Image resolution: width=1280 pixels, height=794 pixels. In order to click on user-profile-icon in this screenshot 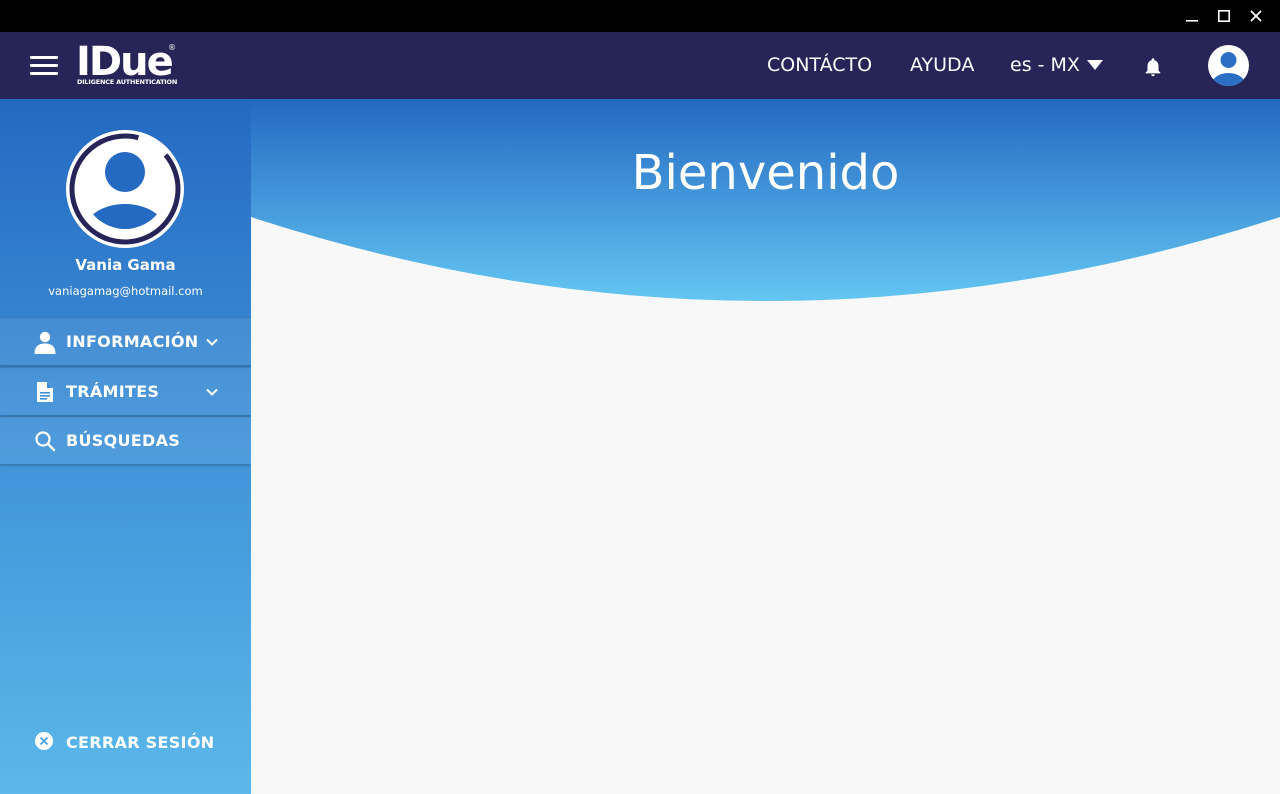, I will do `click(125, 189)`.